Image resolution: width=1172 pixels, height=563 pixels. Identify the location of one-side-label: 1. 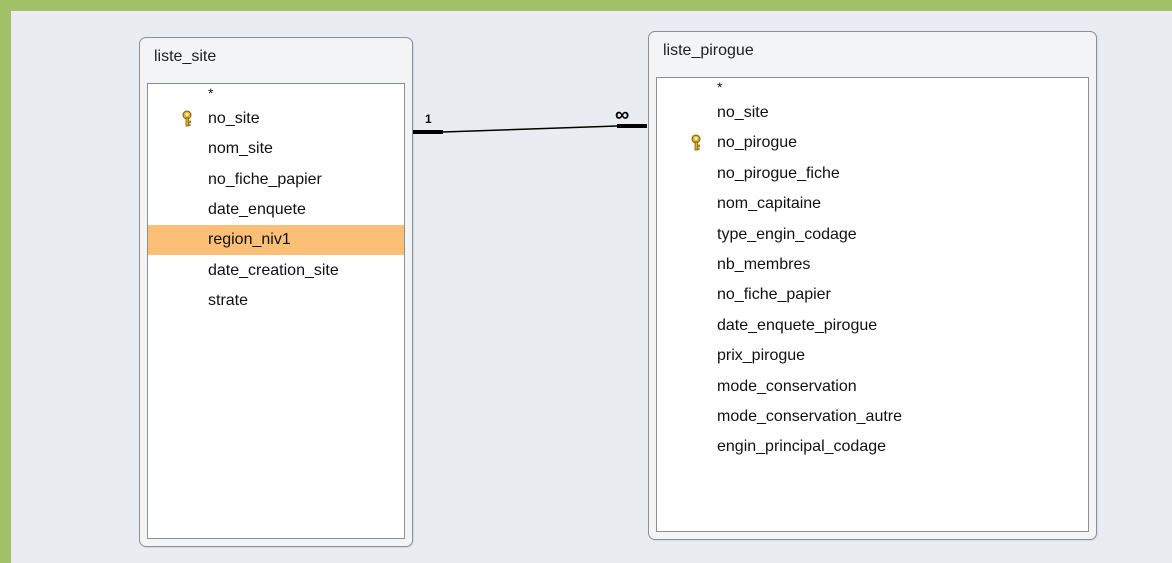
(428, 119).